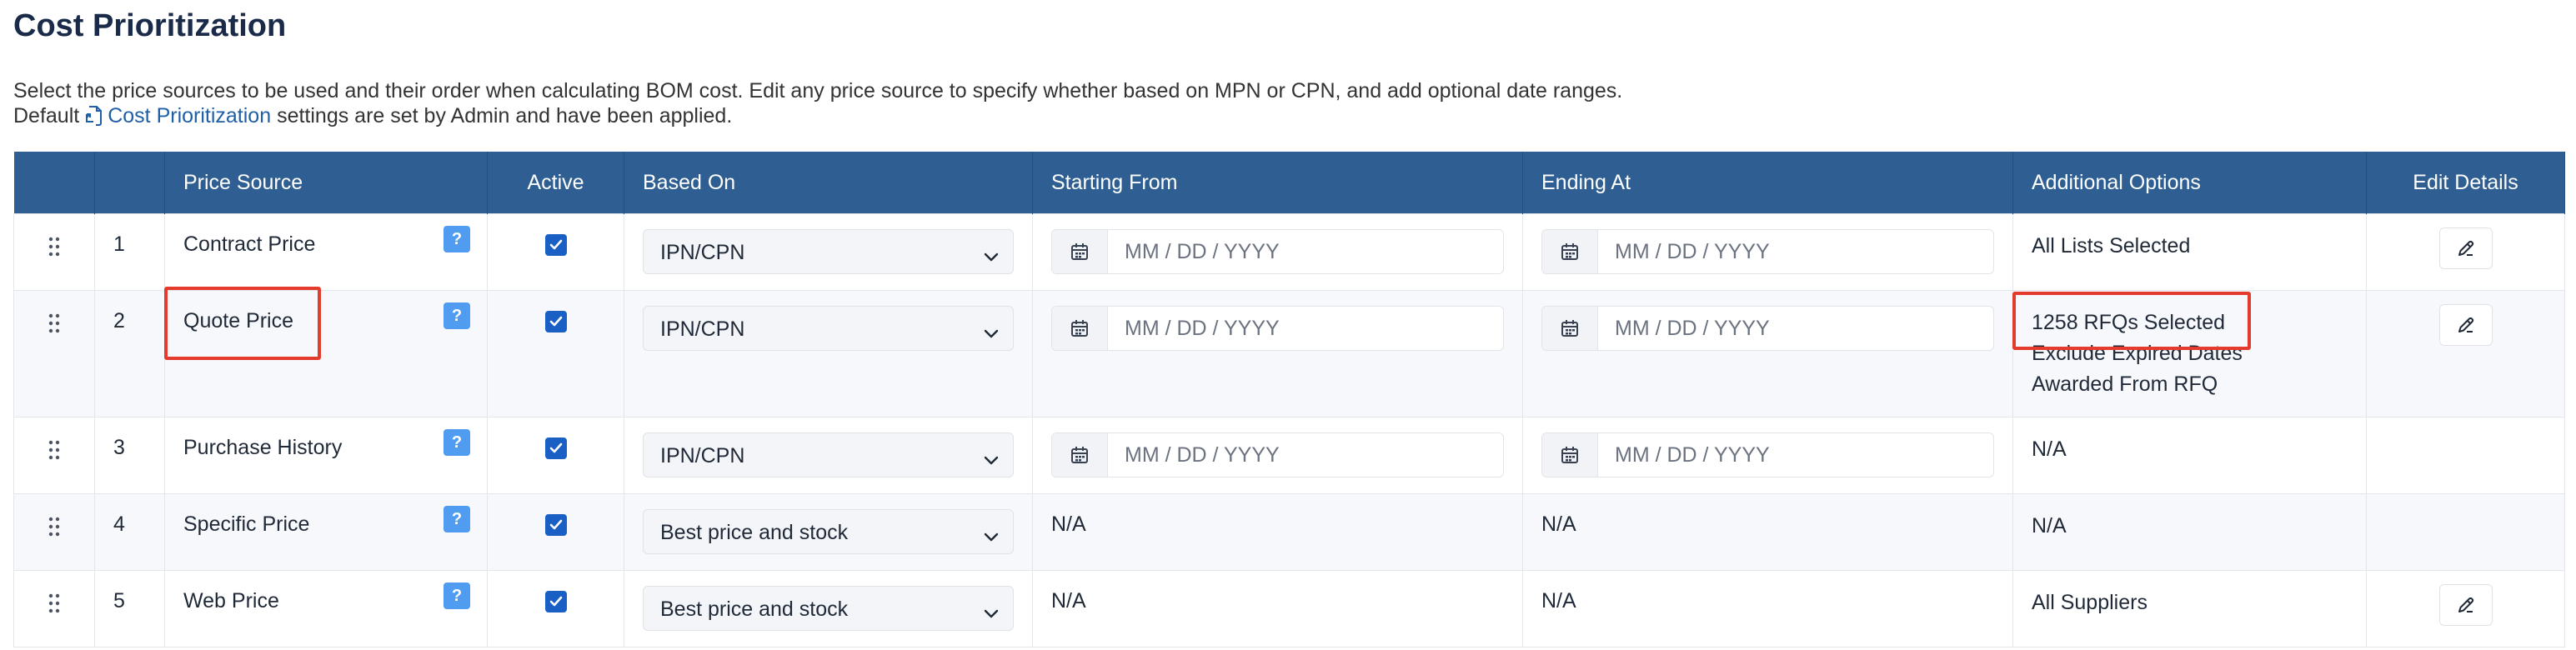  What do you see at coordinates (119, 447) in the screenshot?
I see `row-index: 3` at bounding box center [119, 447].